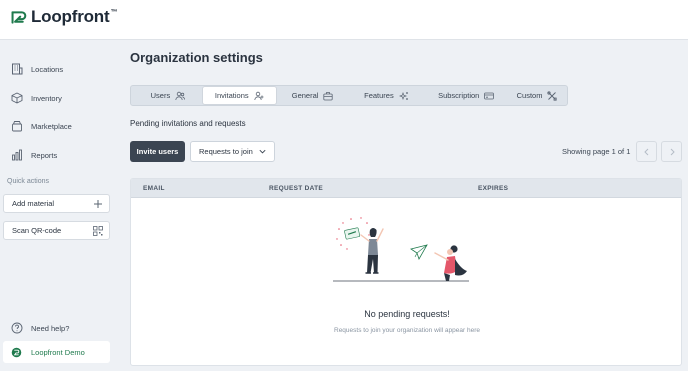 The image size is (688, 371). What do you see at coordinates (33, 203) in the screenshot?
I see `add-material-label: Add material` at bounding box center [33, 203].